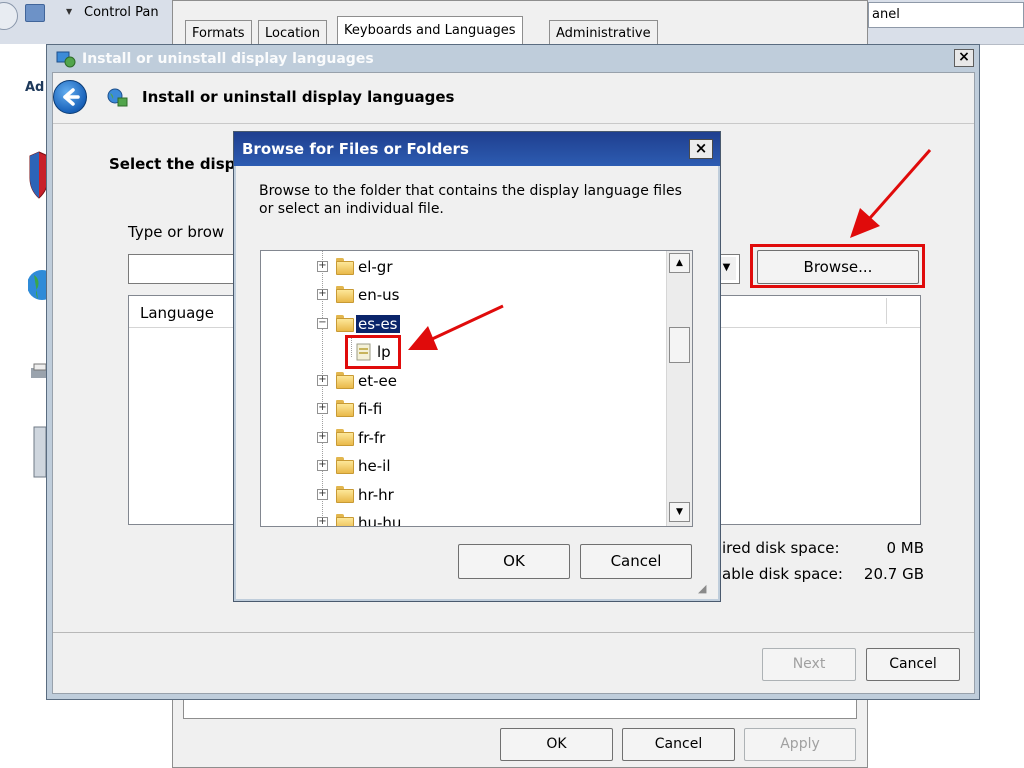  What do you see at coordinates (891, 193) in the screenshot?
I see `arrow-to-browse-icon` at bounding box center [891, 193].